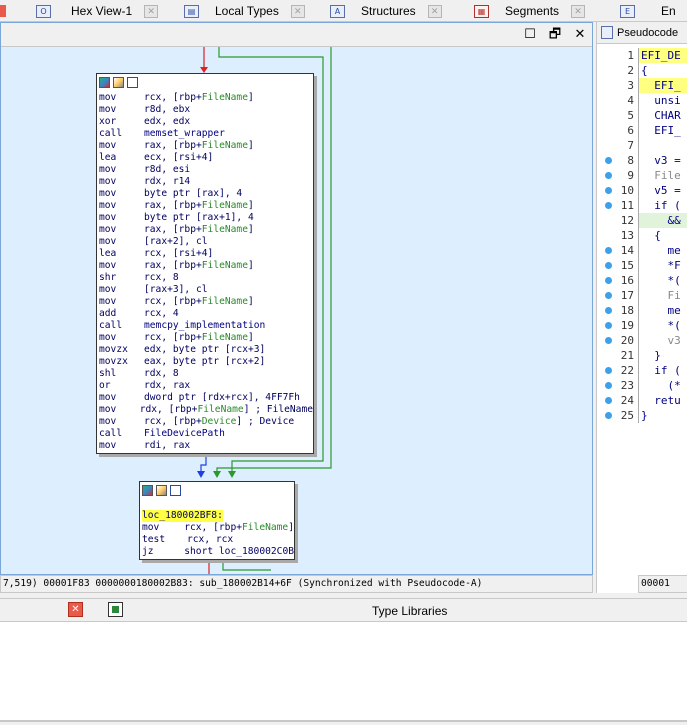 The width and height of the screenshot is (687, 725). Describe the element at coordinates (206, 422) in the screenshot. I see `instruction-line: mov rcx, [rbp+Device] ; Device` at that location.